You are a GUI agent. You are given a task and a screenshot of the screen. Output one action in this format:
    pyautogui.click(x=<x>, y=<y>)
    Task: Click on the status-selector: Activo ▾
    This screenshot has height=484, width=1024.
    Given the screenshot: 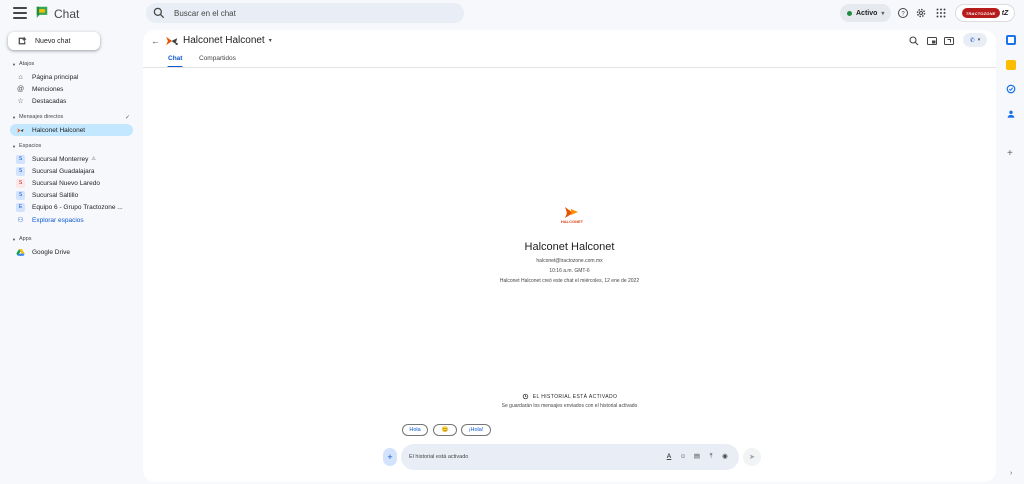 What is the action you would take?
    pyautogui.click(x=866, y=13)
    